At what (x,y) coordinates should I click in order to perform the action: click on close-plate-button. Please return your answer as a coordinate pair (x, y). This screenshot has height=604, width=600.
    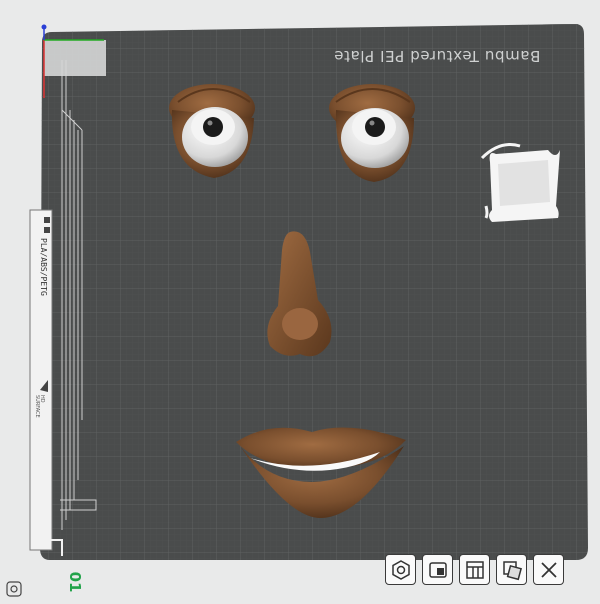
    Looking at the image, I should click on (548, 569).